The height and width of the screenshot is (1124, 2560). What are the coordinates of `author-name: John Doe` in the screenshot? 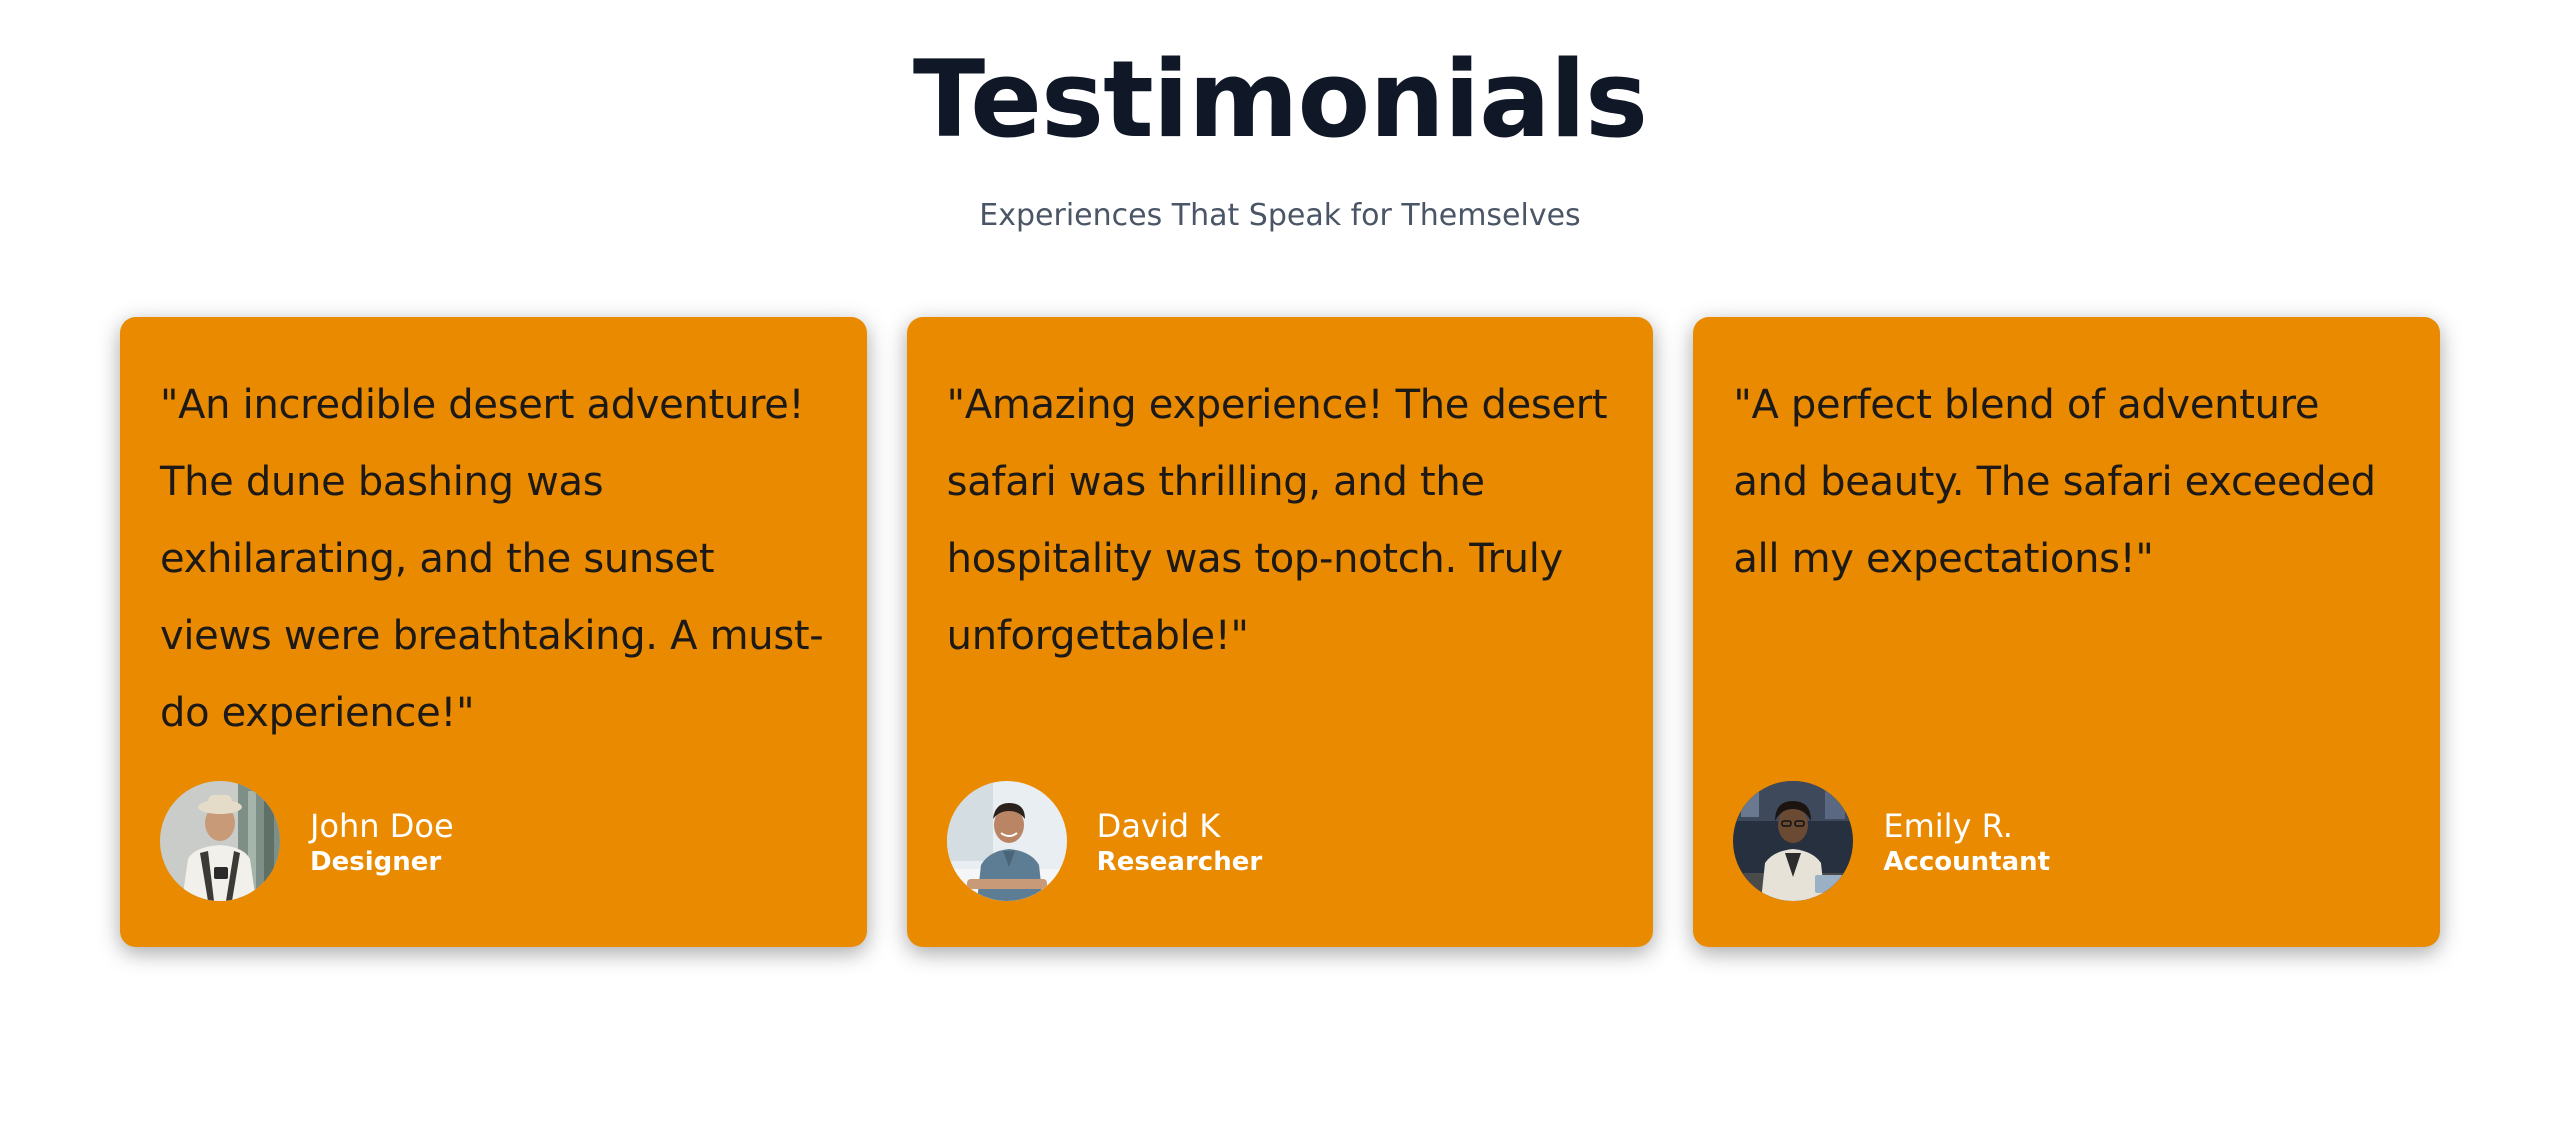 It's located at (382, 826).